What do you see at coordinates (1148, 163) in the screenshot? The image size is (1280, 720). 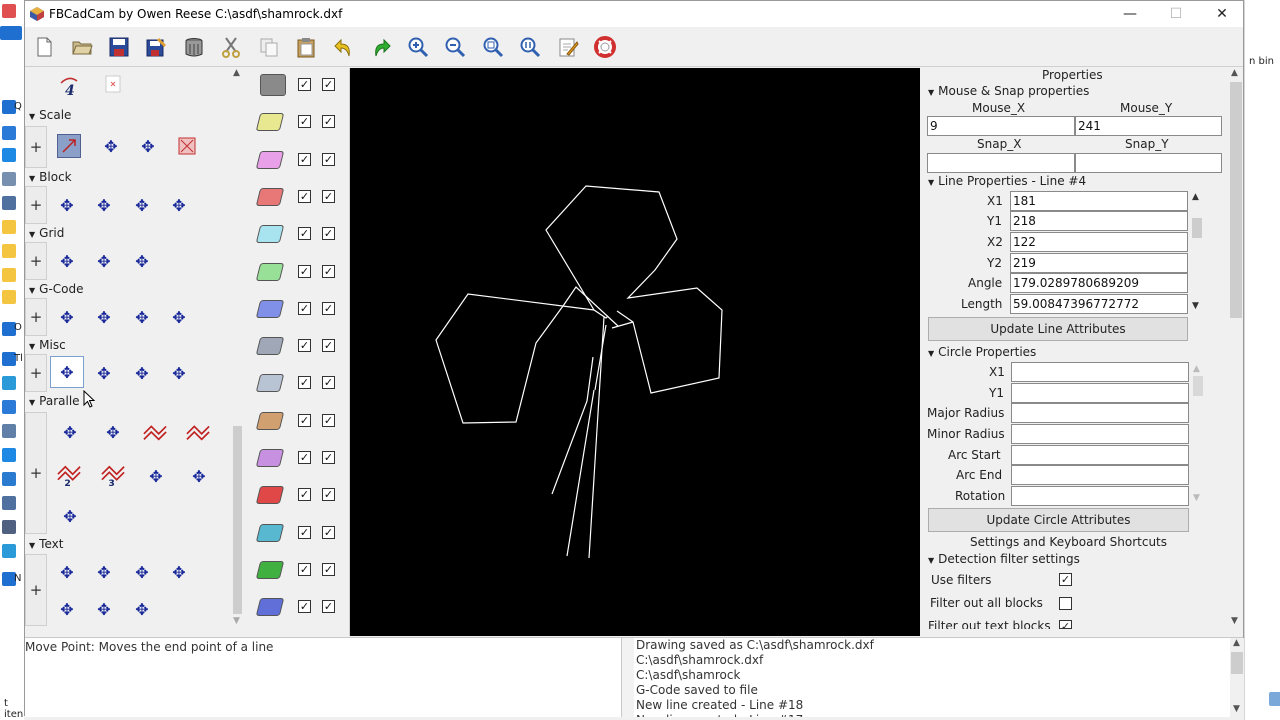 I see `snap-y-field` at bounding box center [1148, 163].